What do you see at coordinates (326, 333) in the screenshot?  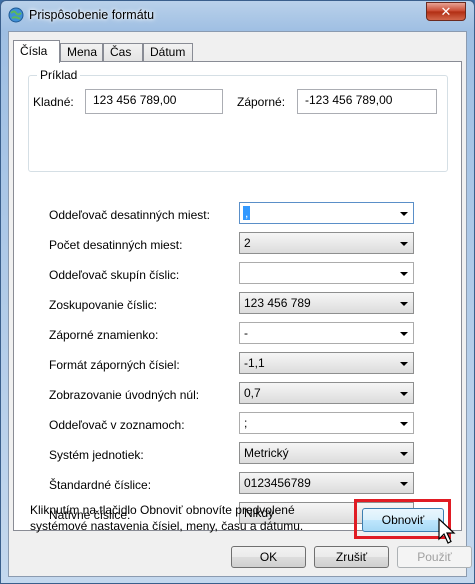 I see `negative-sign-select: -` at bounding box center [326, 333].